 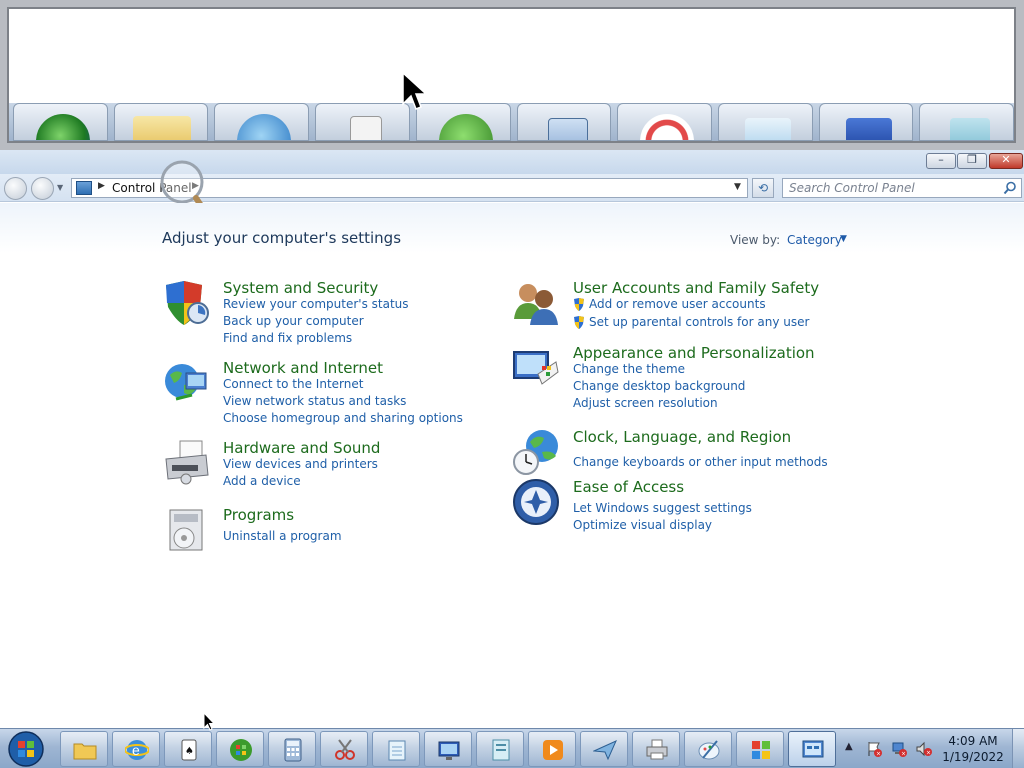 I want to click on category-title: Programs, so click(x=258, y=515).